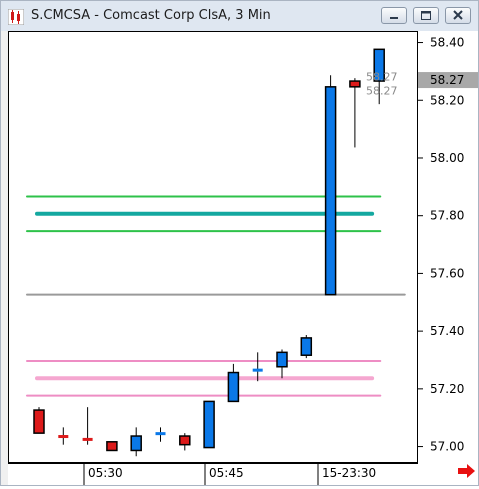  What do you see at coordinates (447, 216) in the screenshot?
I see `price-tick-label-4: 57.80` at bounding box center [447, 216].